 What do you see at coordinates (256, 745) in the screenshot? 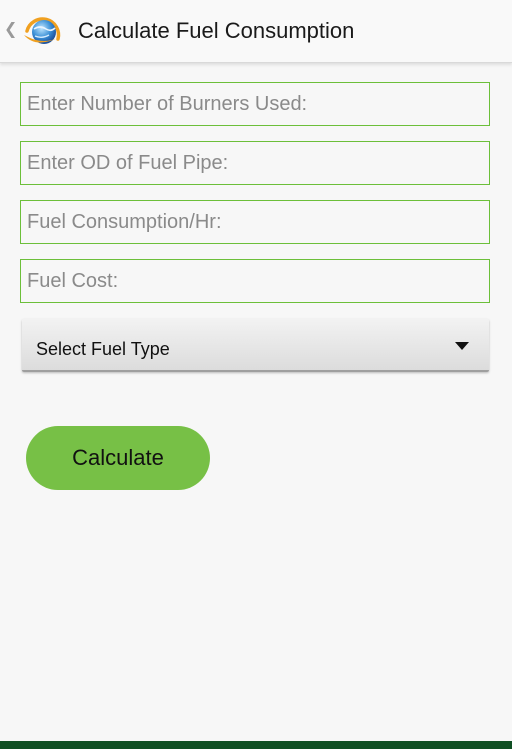
I see `bottom-bar` at bounding box center [256, 745].